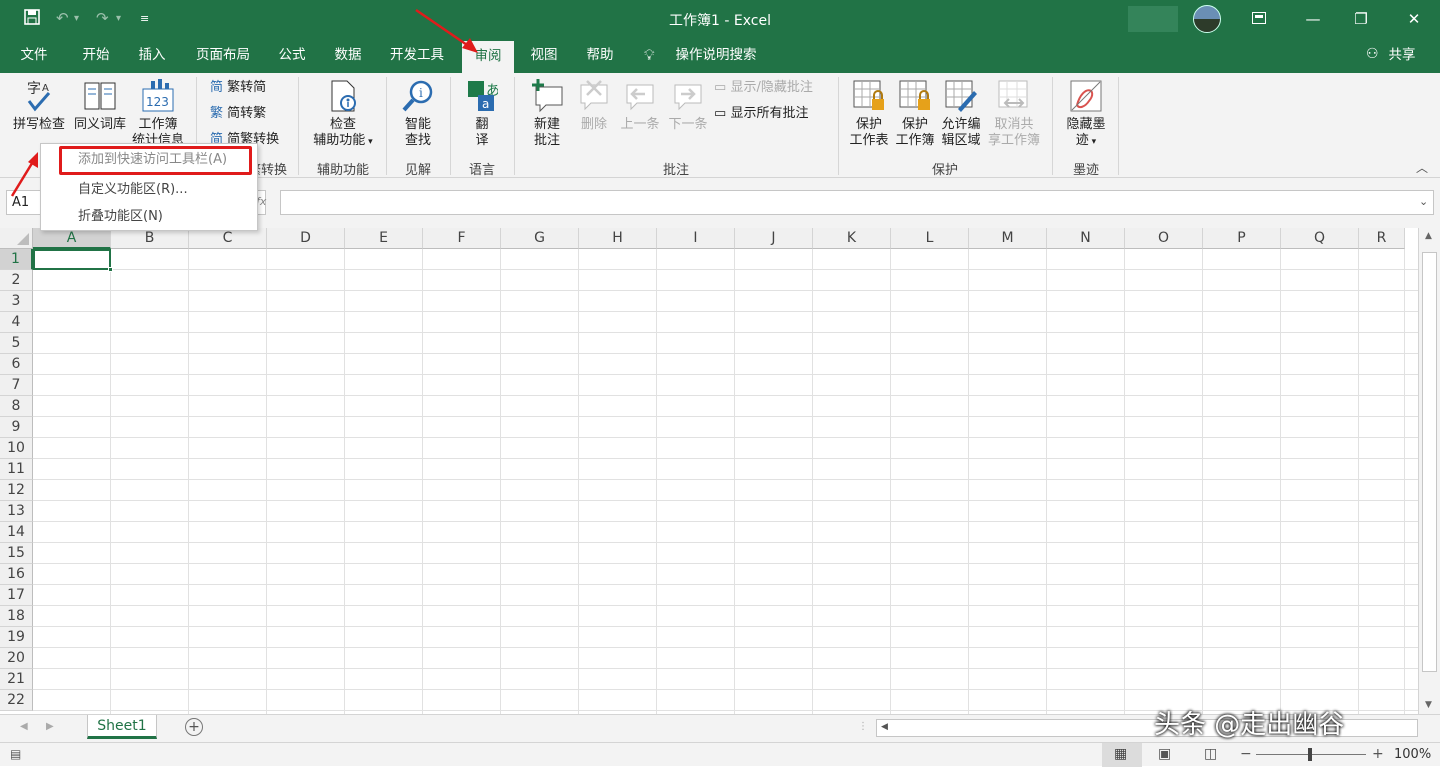 Image resolution: width=1440 pixels, height=767 pixels. What do you see at coordinates (1414, 19) in the screenshot?
I see `close-icon: ✕` at bounding box center [1414, 19].